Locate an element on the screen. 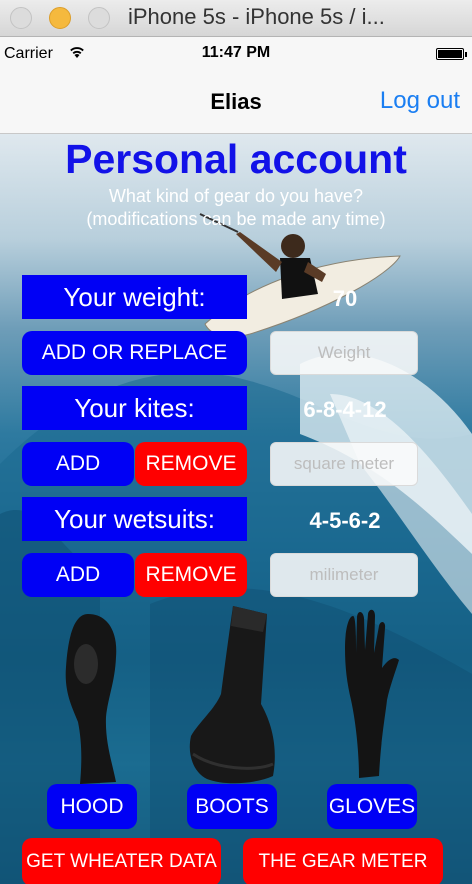 The height and width of the screenshot is (884, 472). weight-value: 70 is located at coordinates (345, 298).